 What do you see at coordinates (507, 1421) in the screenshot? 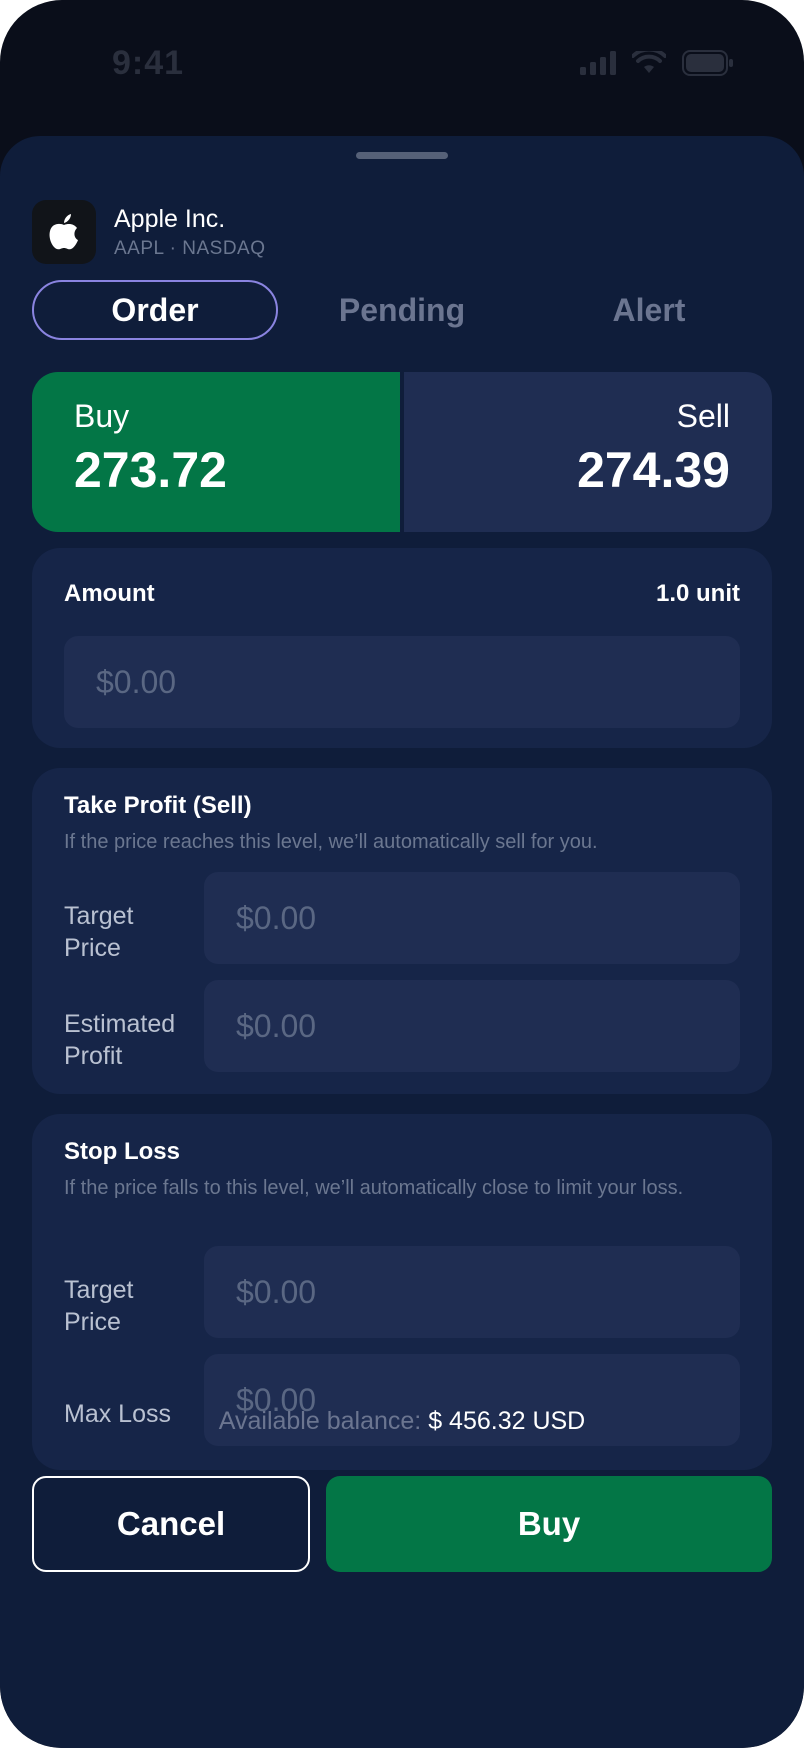
I see `balance-value: $ 456.32 USD` at bounding box center [507, 1421].